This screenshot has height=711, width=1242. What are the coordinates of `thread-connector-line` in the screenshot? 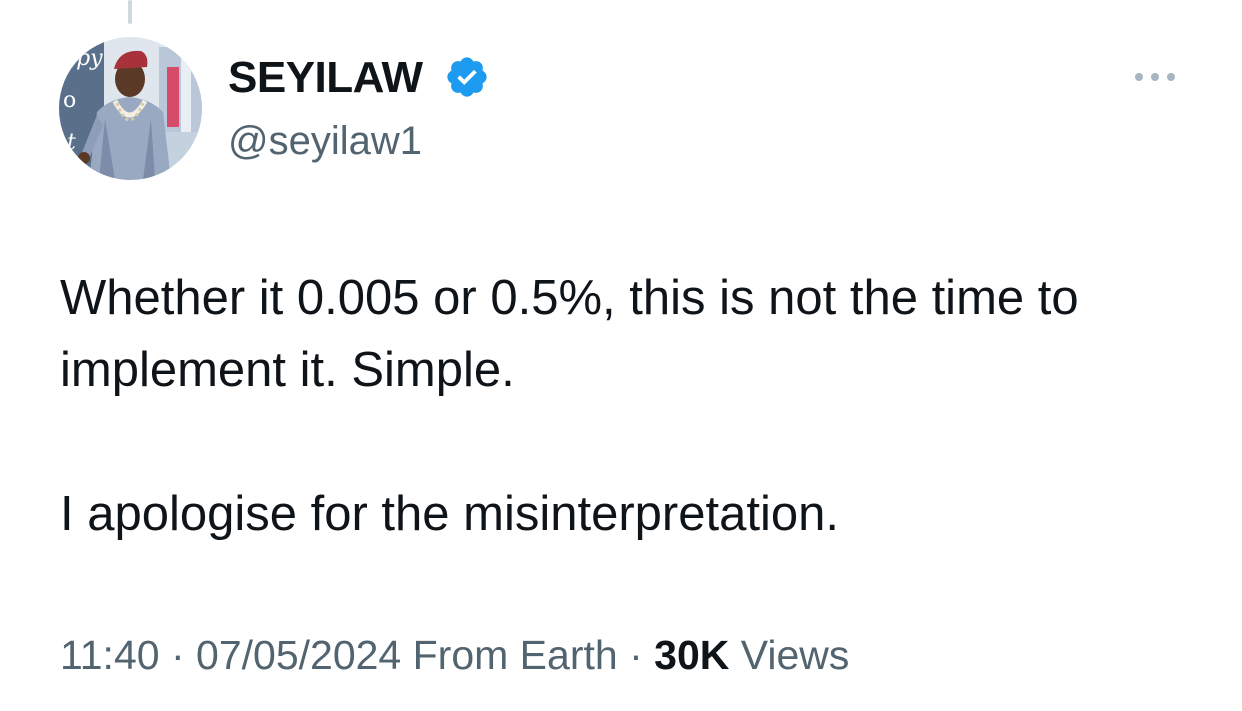 It's located at (130, 12).